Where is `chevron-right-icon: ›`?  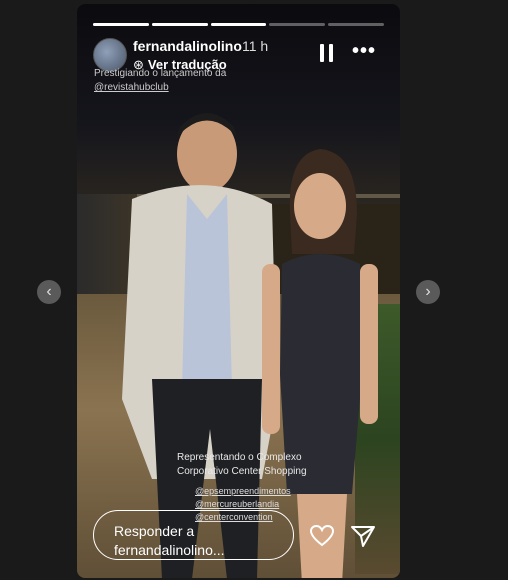 chevron-right-icon: › is located at coordinates (428, 291).